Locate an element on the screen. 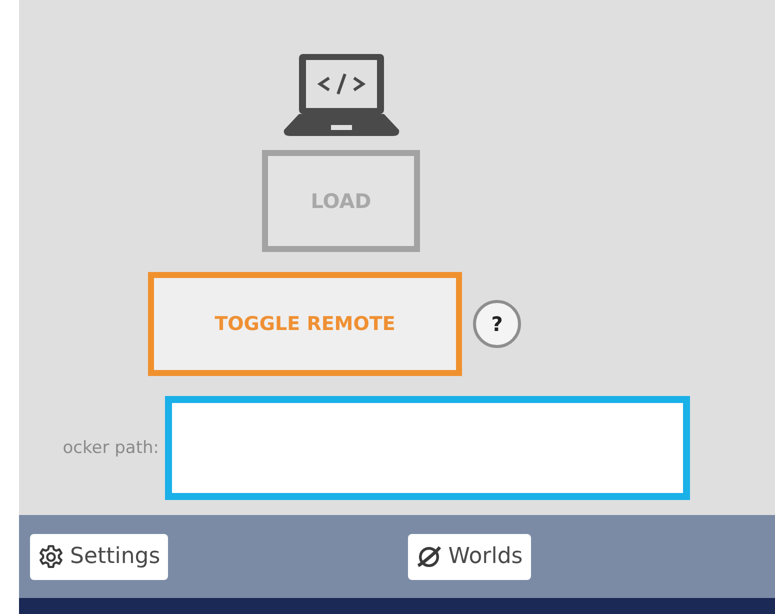 The height and width of the screenshot is (614, 775). nav-button: Worlds is located at coordinates (469, 557).